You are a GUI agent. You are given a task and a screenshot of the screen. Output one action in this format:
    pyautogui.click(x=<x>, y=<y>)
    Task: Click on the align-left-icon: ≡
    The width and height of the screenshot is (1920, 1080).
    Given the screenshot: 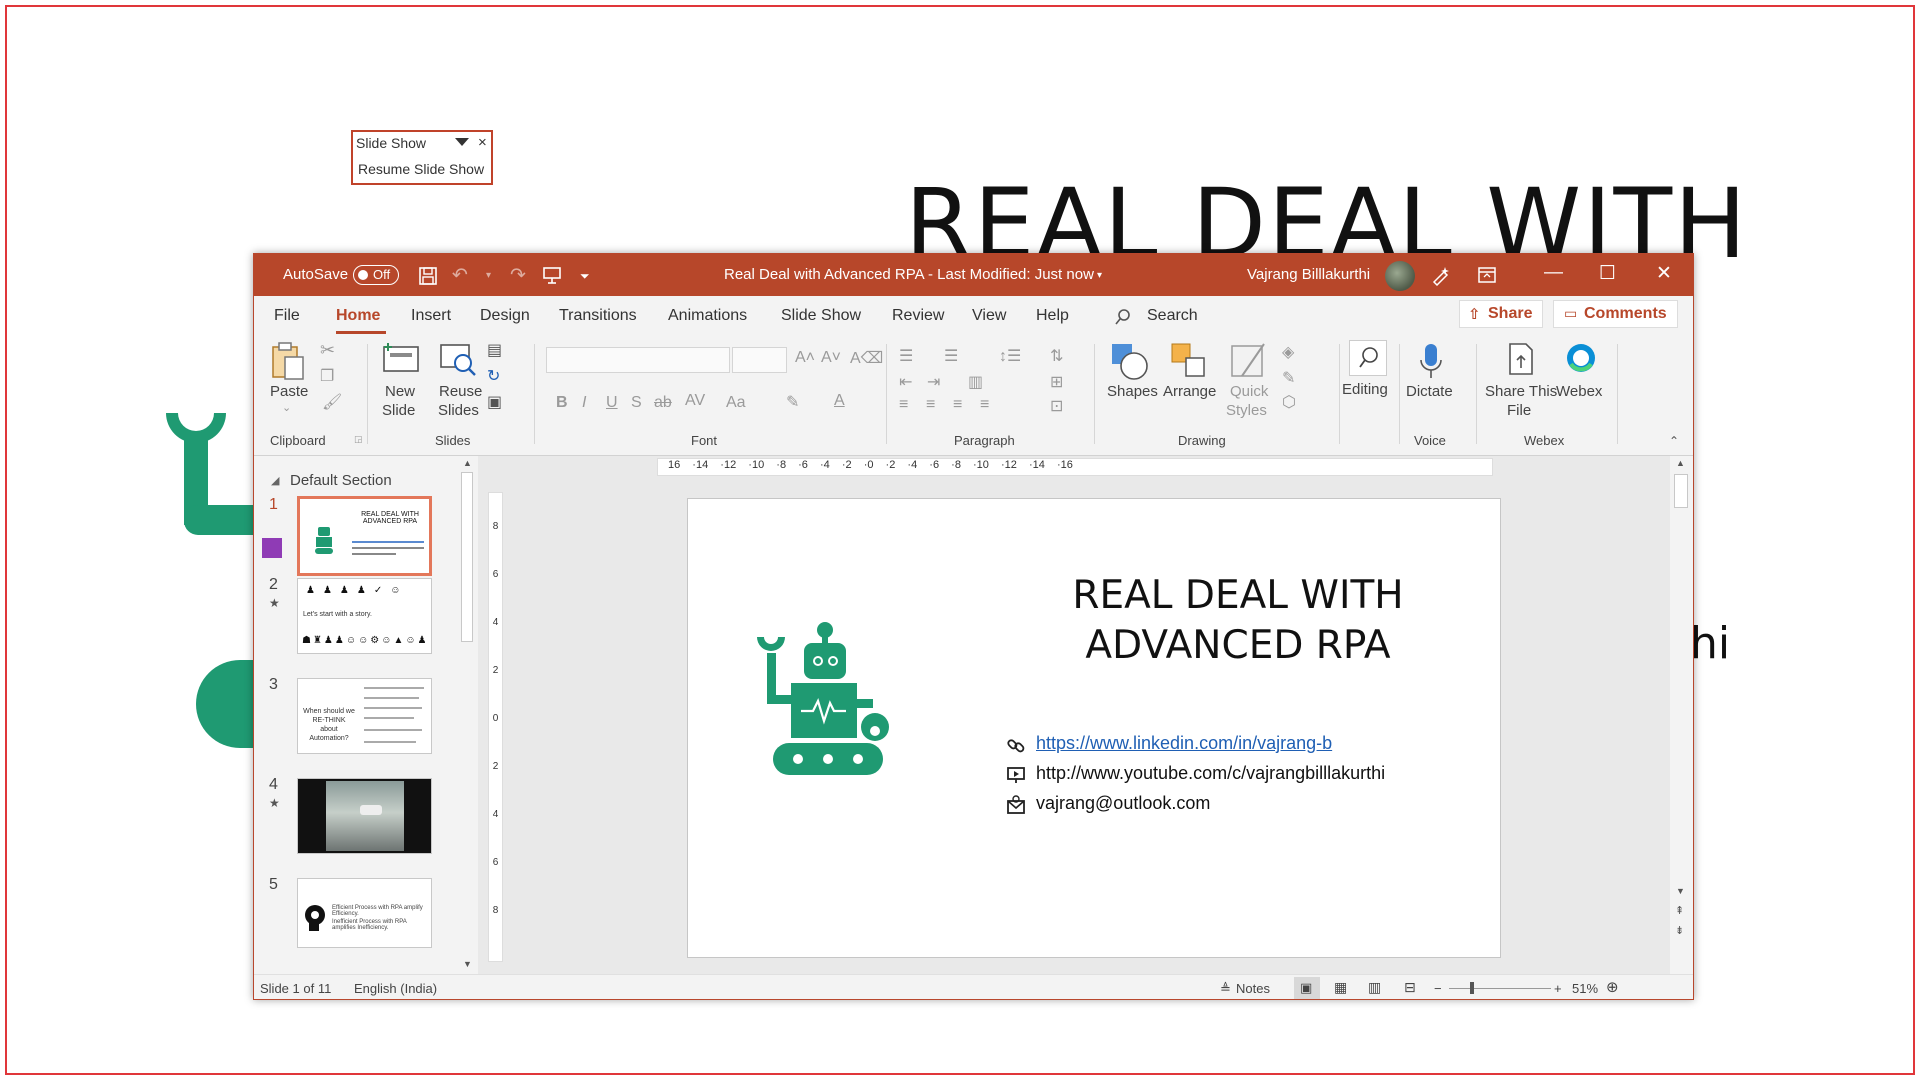 What is the action you would take?
    pyautogui.click(x=903, y=405)
    